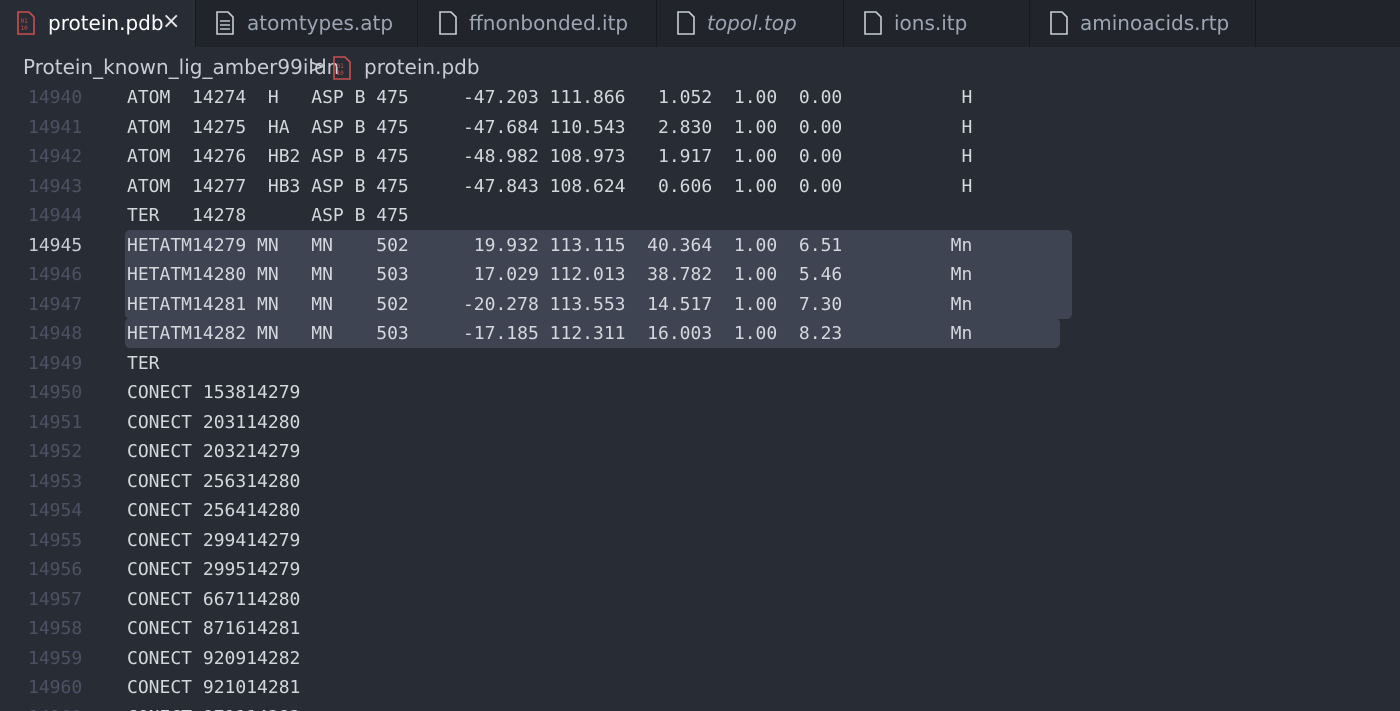  Describe the element at coordinates (700, 422) in the screenshot. I see `code-line: 14951 CONECT 203114280` at that location.